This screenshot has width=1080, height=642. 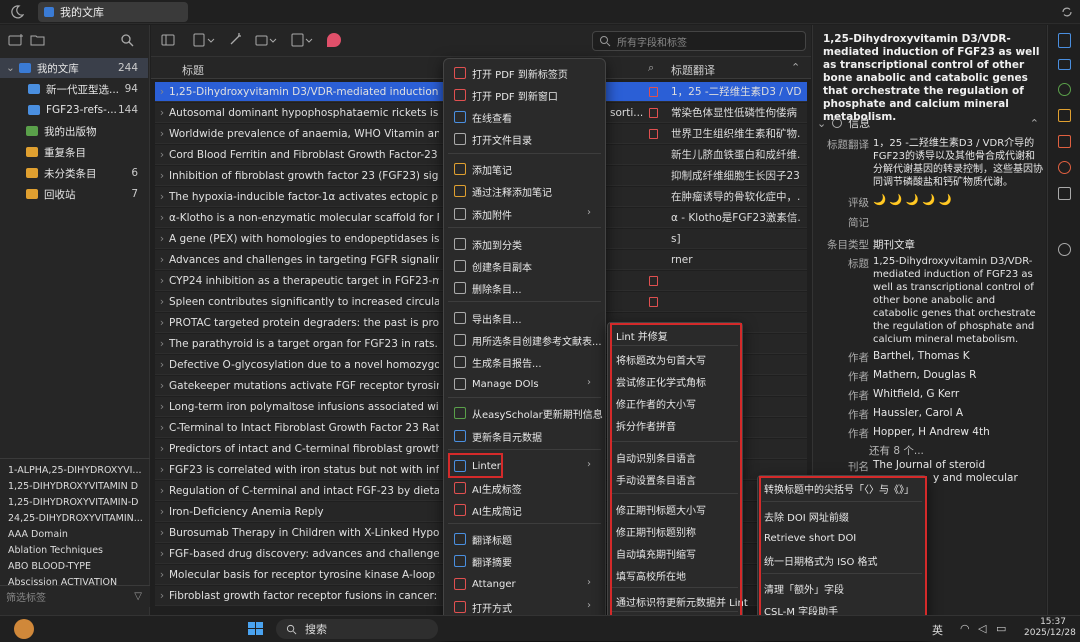 What do you see at coordinates (528, 413) in the screenshot?
I see `menu-item: 从easyScholar更新期刊信息` at bounding box center [528, 413].